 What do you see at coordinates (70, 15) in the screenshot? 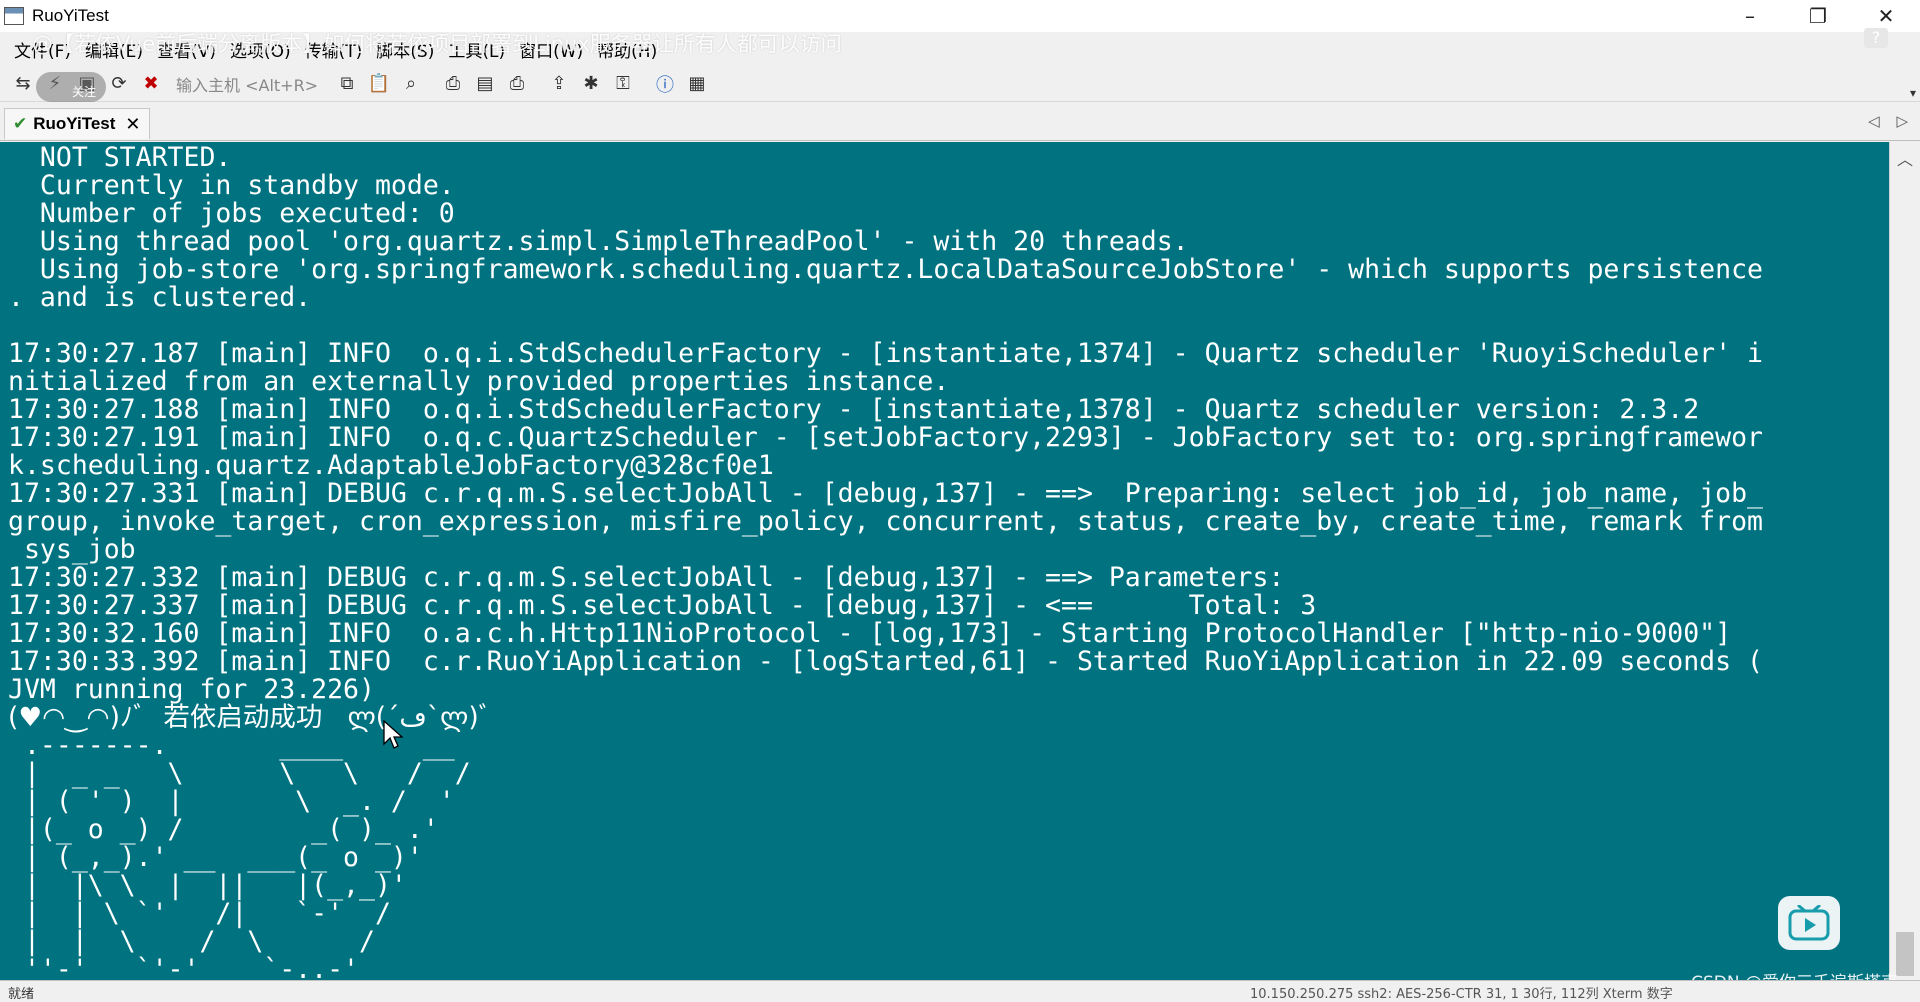
I see `window-title: RuoYiTest` at bounding box center [70, 15].